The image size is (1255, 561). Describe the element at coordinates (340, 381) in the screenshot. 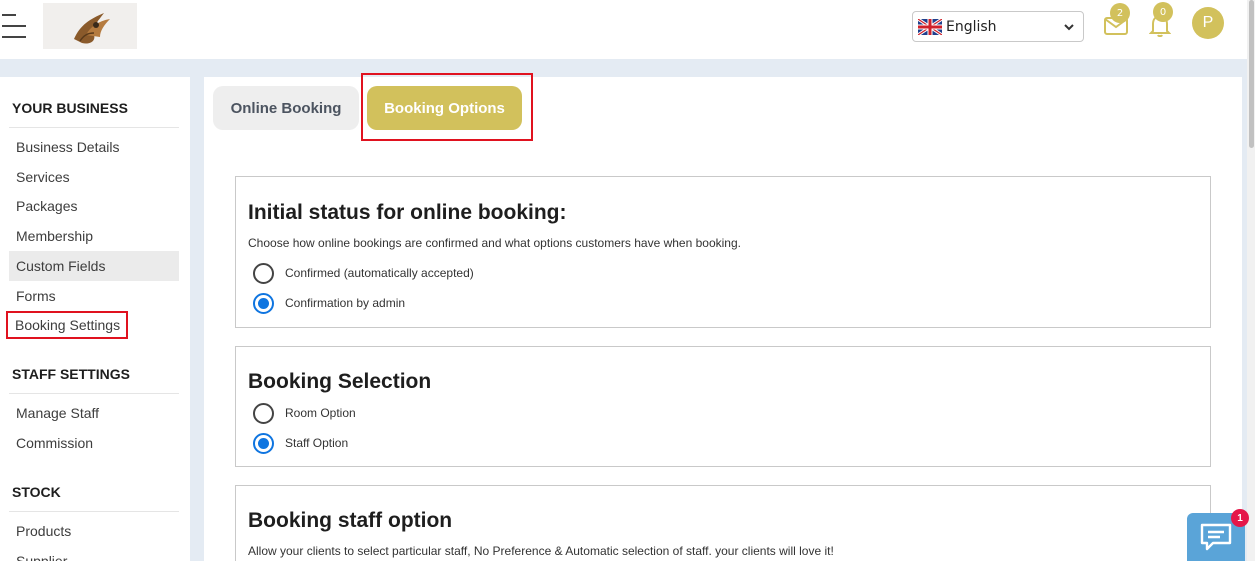

I see `card-title: Booking Selection` at that location.